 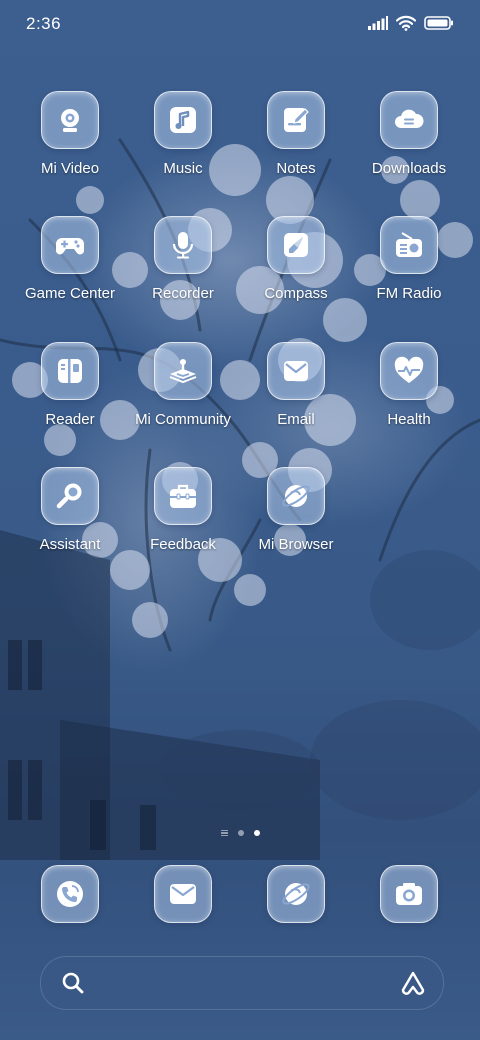 I want to click on app-notes: Notes, so click(x=296, y=134).